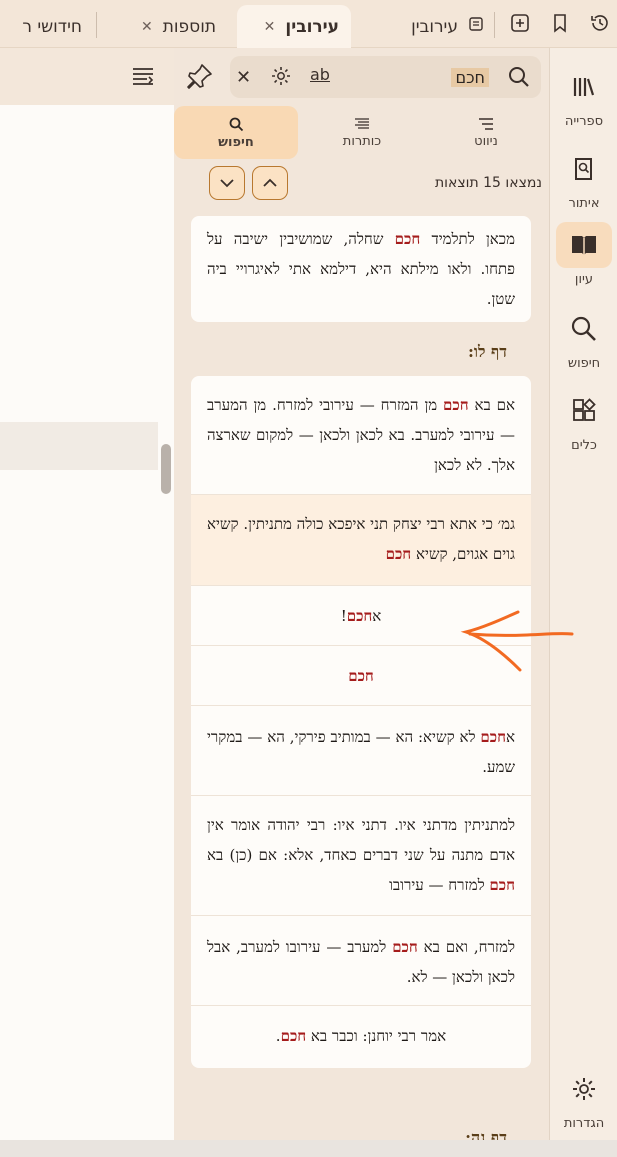 Image resolution: width=617 pixels, height=1157 pixels. I want to click on daf-heading: דף נה:, so click(486, 1134).